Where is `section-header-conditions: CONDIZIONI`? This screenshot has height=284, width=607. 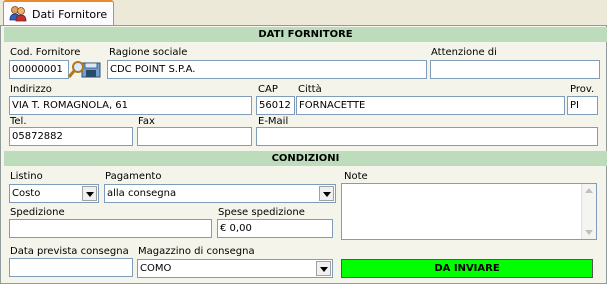 section-header-conditions: CONDIZIONI is located at coordinates (305, 158).